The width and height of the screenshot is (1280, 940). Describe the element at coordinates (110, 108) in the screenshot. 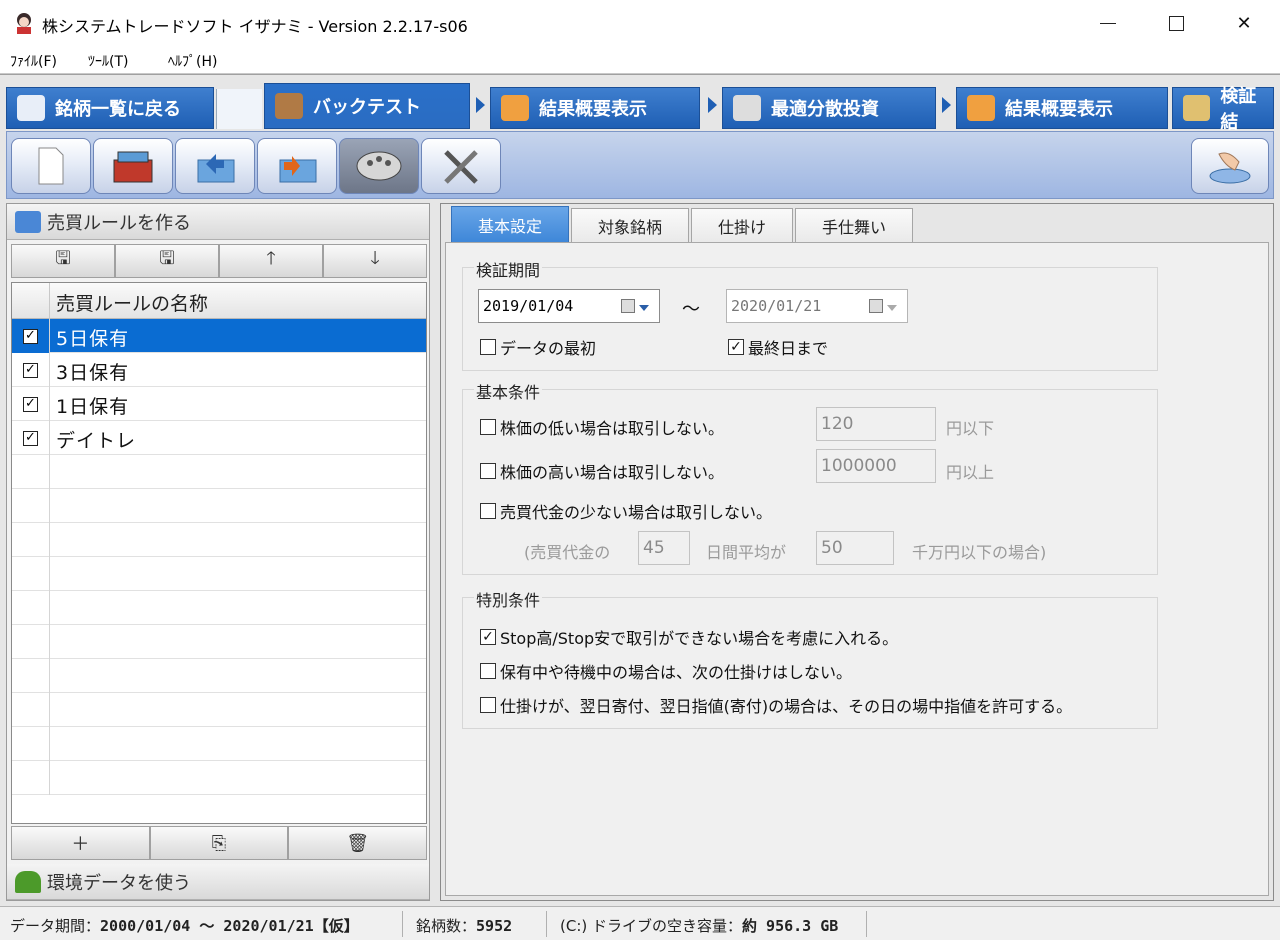

I see `tab-back-to-list: 銘柄一覧に戻る` at that location.